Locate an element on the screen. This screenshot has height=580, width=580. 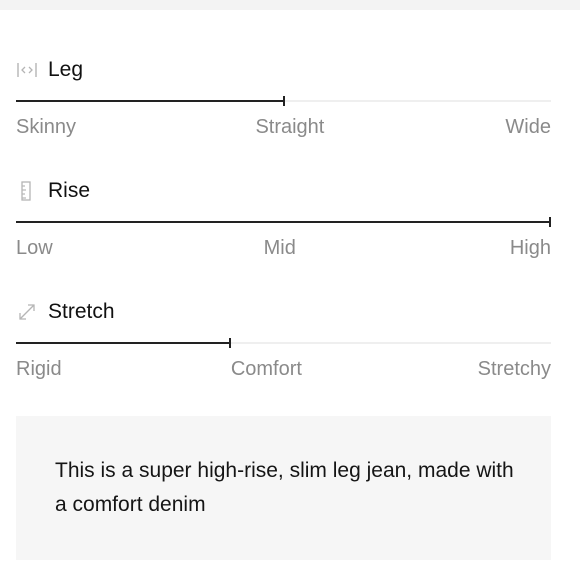
fit-attribute-rise: Rise Low Mid High is located at coordinates (283, 218).